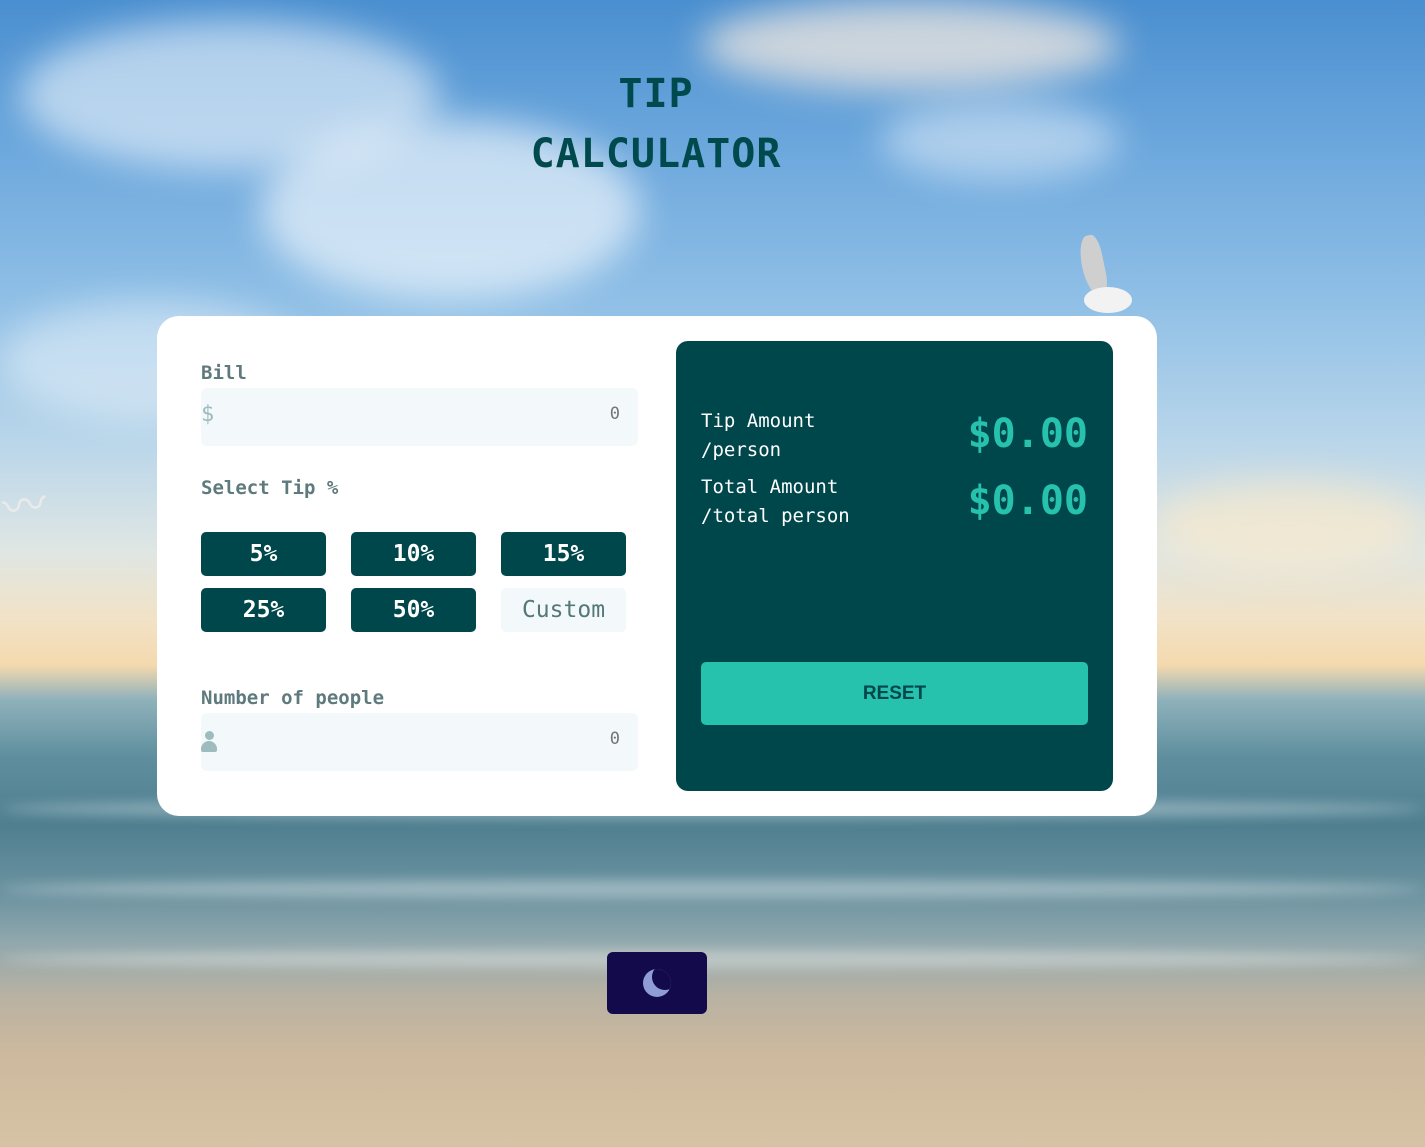 This screenshot has width=1425, height=1147. Describe the element at coordinates (1027, 434) in the screenshot. I see `tip-amount-value: $0.00` at that location.